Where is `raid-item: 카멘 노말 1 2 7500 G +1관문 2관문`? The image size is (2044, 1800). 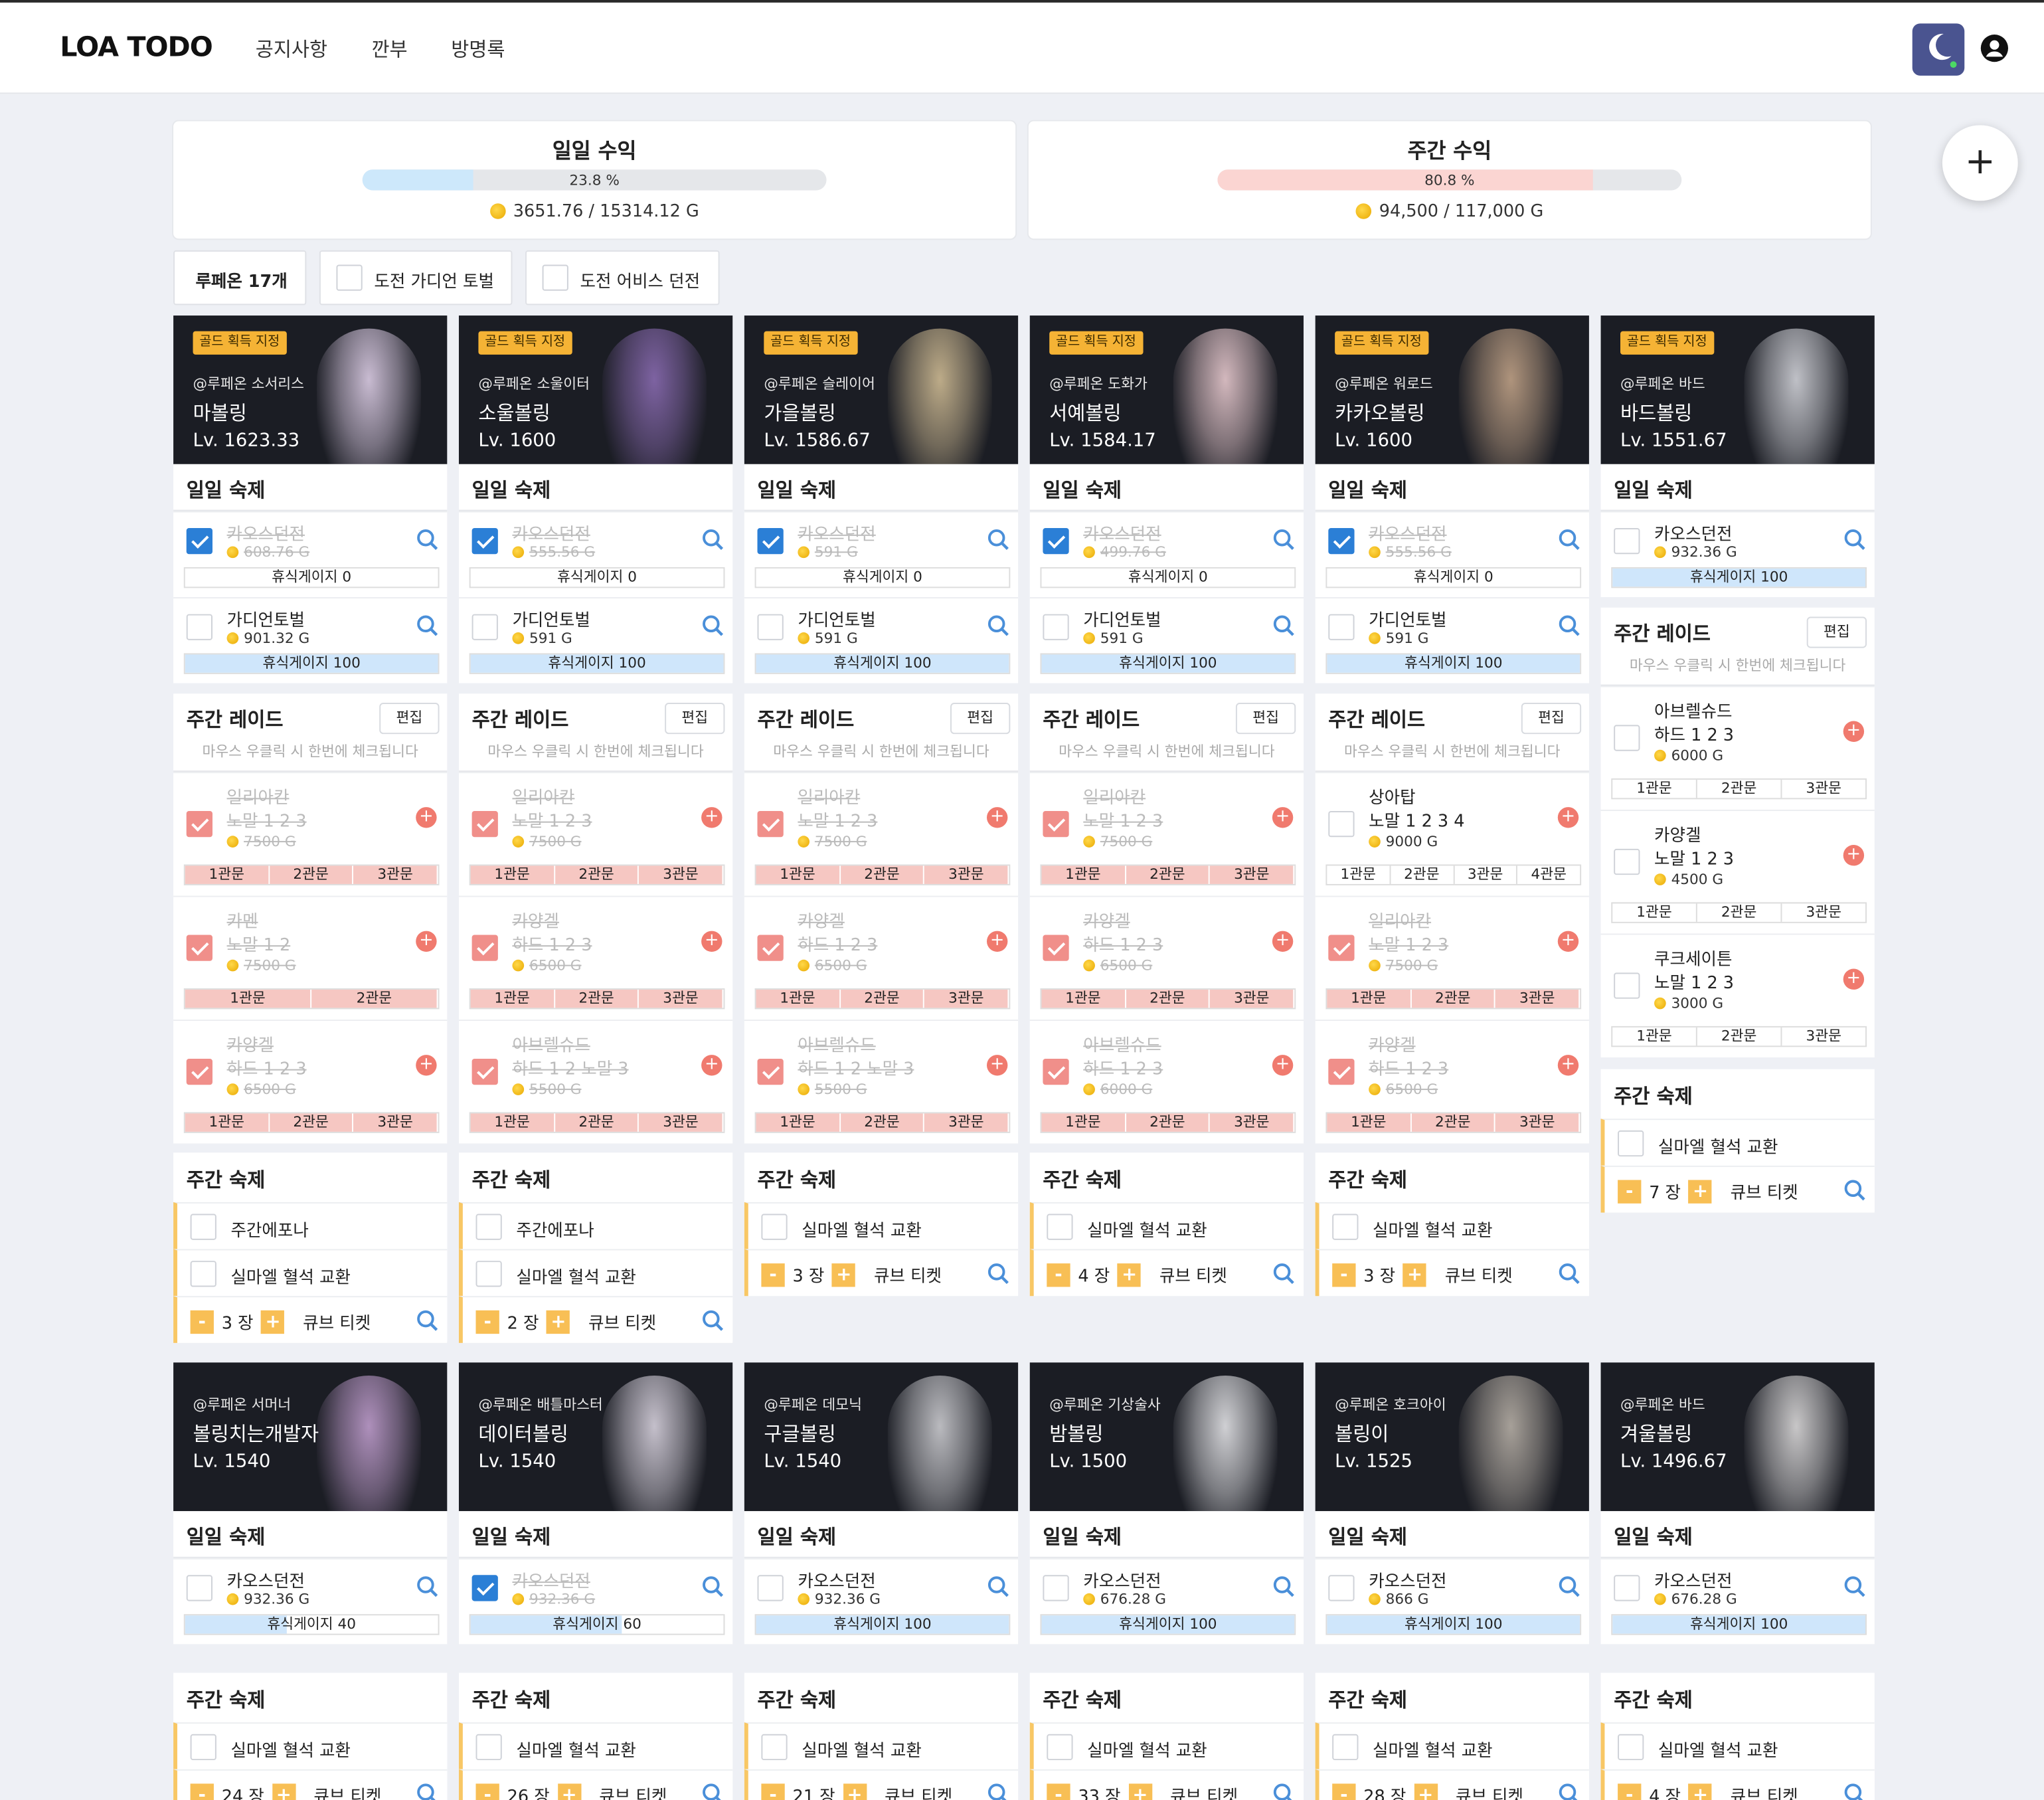 raid-item: 카멘 노말 1 2 7500 G +1관문 2관문 is located at coordinates (310, 957).